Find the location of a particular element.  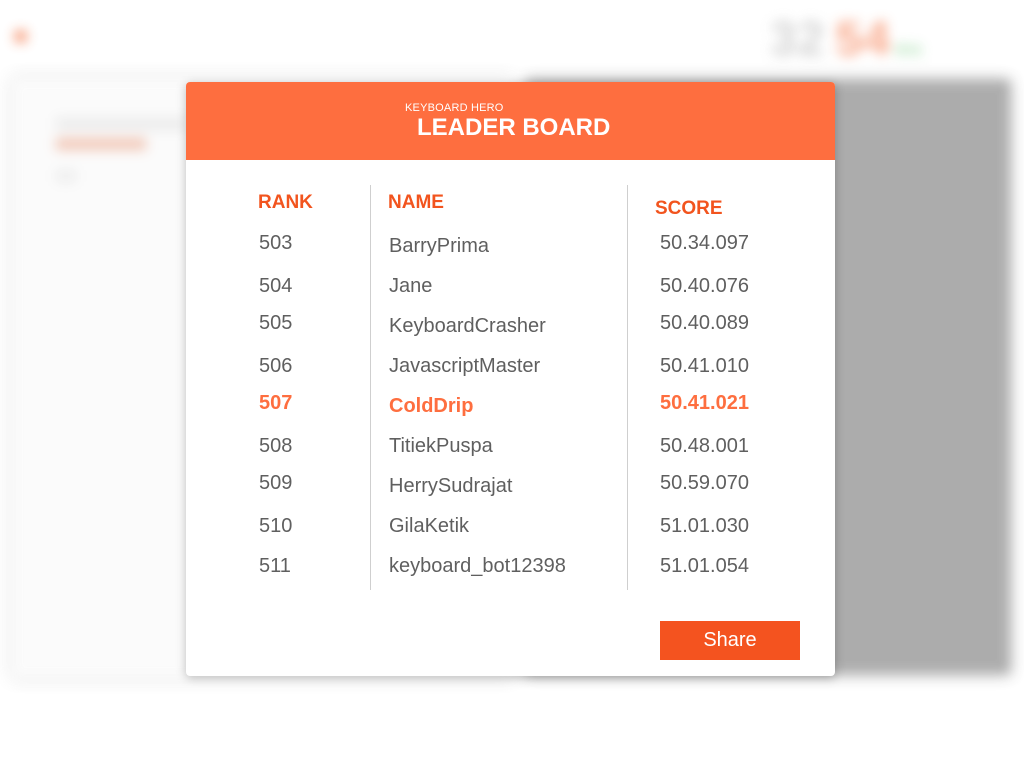

score-cell: 51.01.030 is located at coordinates (704, 526).